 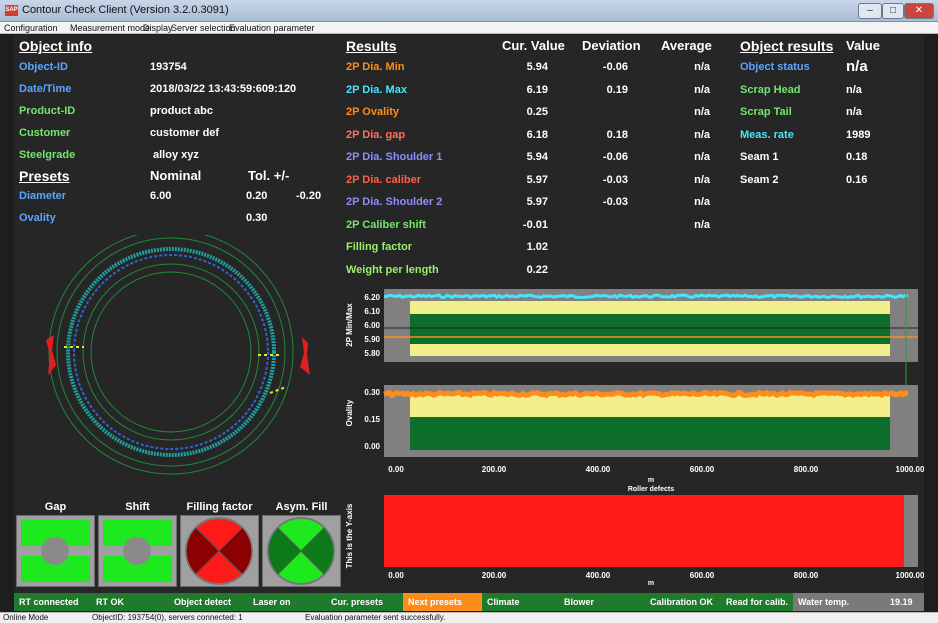 What do you see at coordinates (615, 179) in the screenshot?
I see `result-deviation: -0.03` at bounding box center [615, 179].